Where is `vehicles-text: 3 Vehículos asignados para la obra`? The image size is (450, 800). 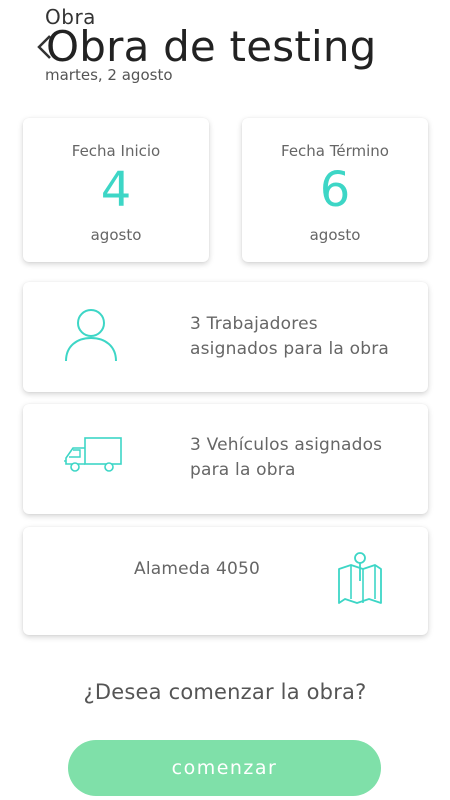
vehicles-text: 3 Vehículos asignados para la obra is located at coordinates (286, 457).